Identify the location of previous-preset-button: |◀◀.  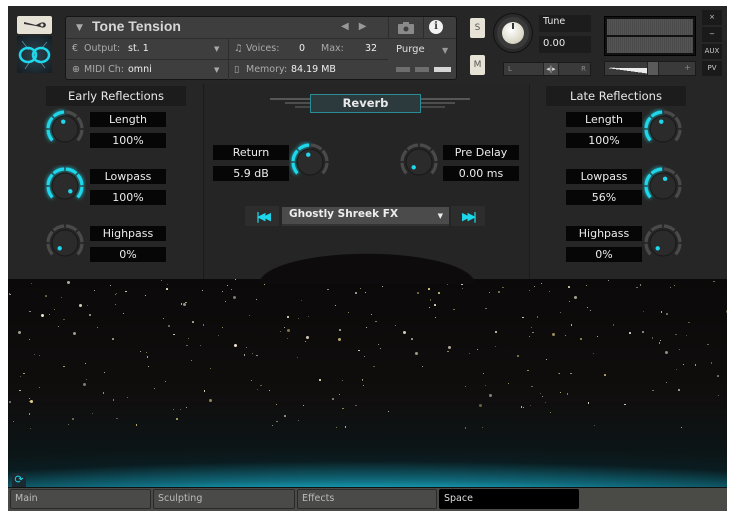
(262, 216).